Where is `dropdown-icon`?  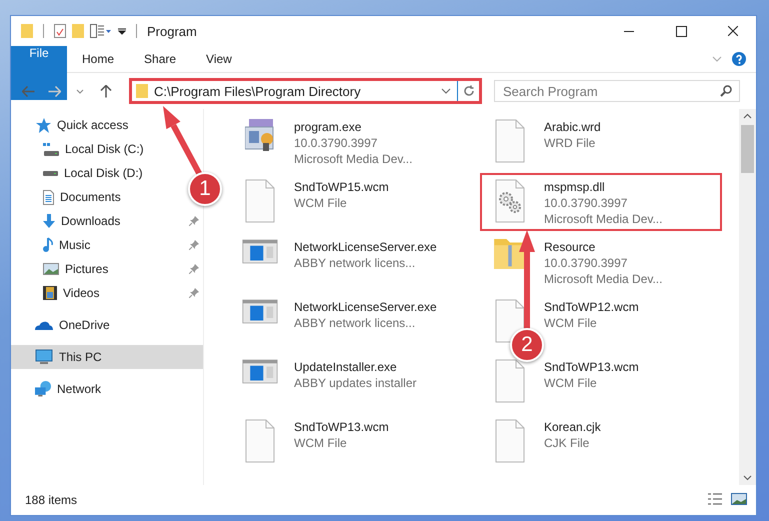
dropdown-icon is located at coordinates (122, 31).